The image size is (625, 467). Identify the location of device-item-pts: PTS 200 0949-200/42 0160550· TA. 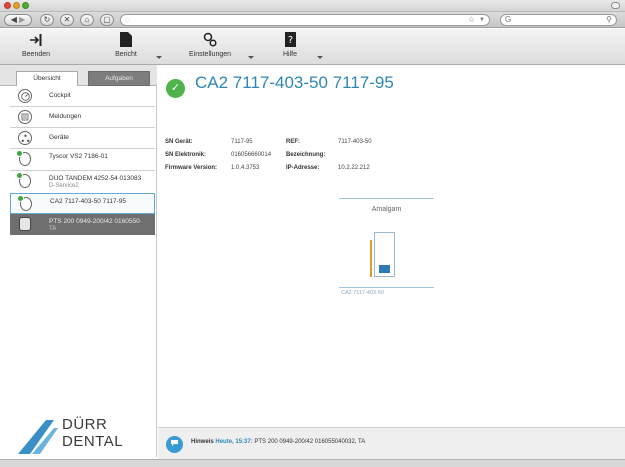
(82, 224).